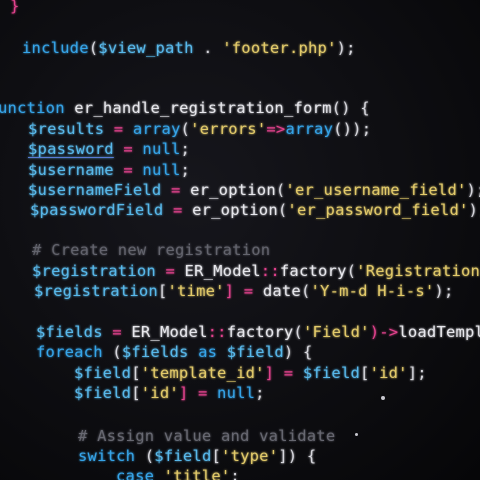  I want to click on code-token: ];, so click(417, 373).